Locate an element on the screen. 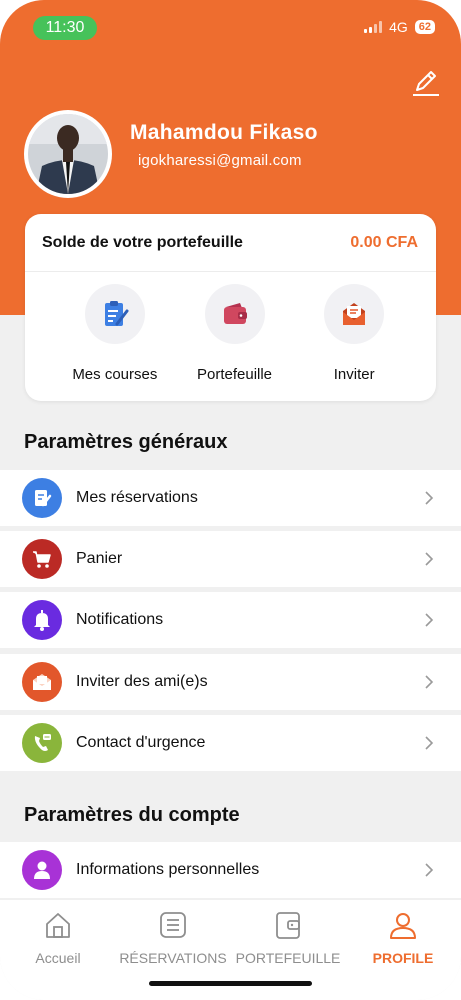  reservation-icon is located at coordinates (42, 498).